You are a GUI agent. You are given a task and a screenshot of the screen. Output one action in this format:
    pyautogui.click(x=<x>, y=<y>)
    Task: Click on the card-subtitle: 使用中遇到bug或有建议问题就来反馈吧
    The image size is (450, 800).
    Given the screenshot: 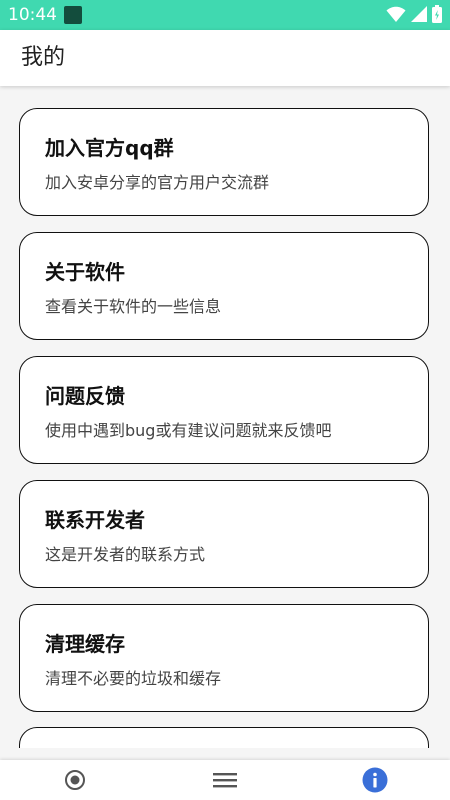 What is the action you would take?
    pyautogui.click(x=188, y=430)
    